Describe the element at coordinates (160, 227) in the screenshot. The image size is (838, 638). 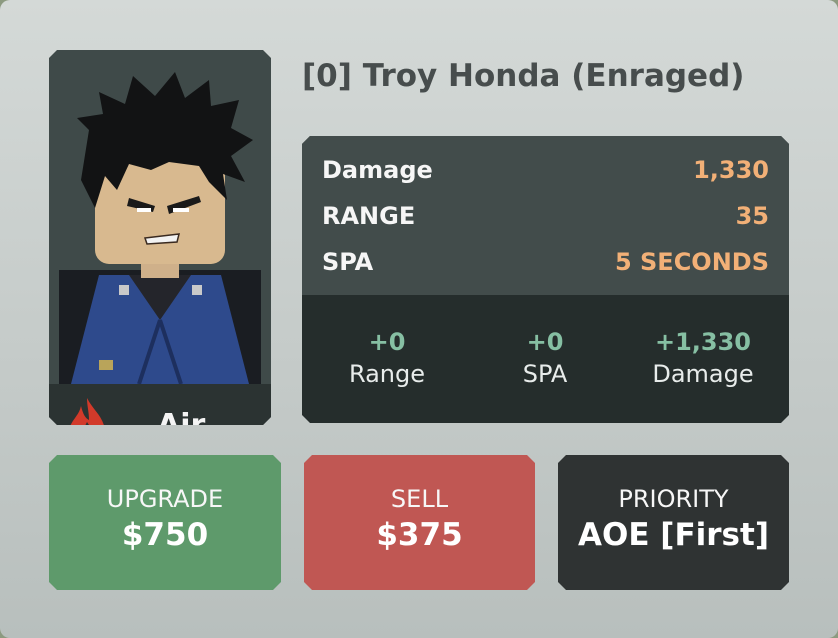
I see `unit-portrait` at that location.